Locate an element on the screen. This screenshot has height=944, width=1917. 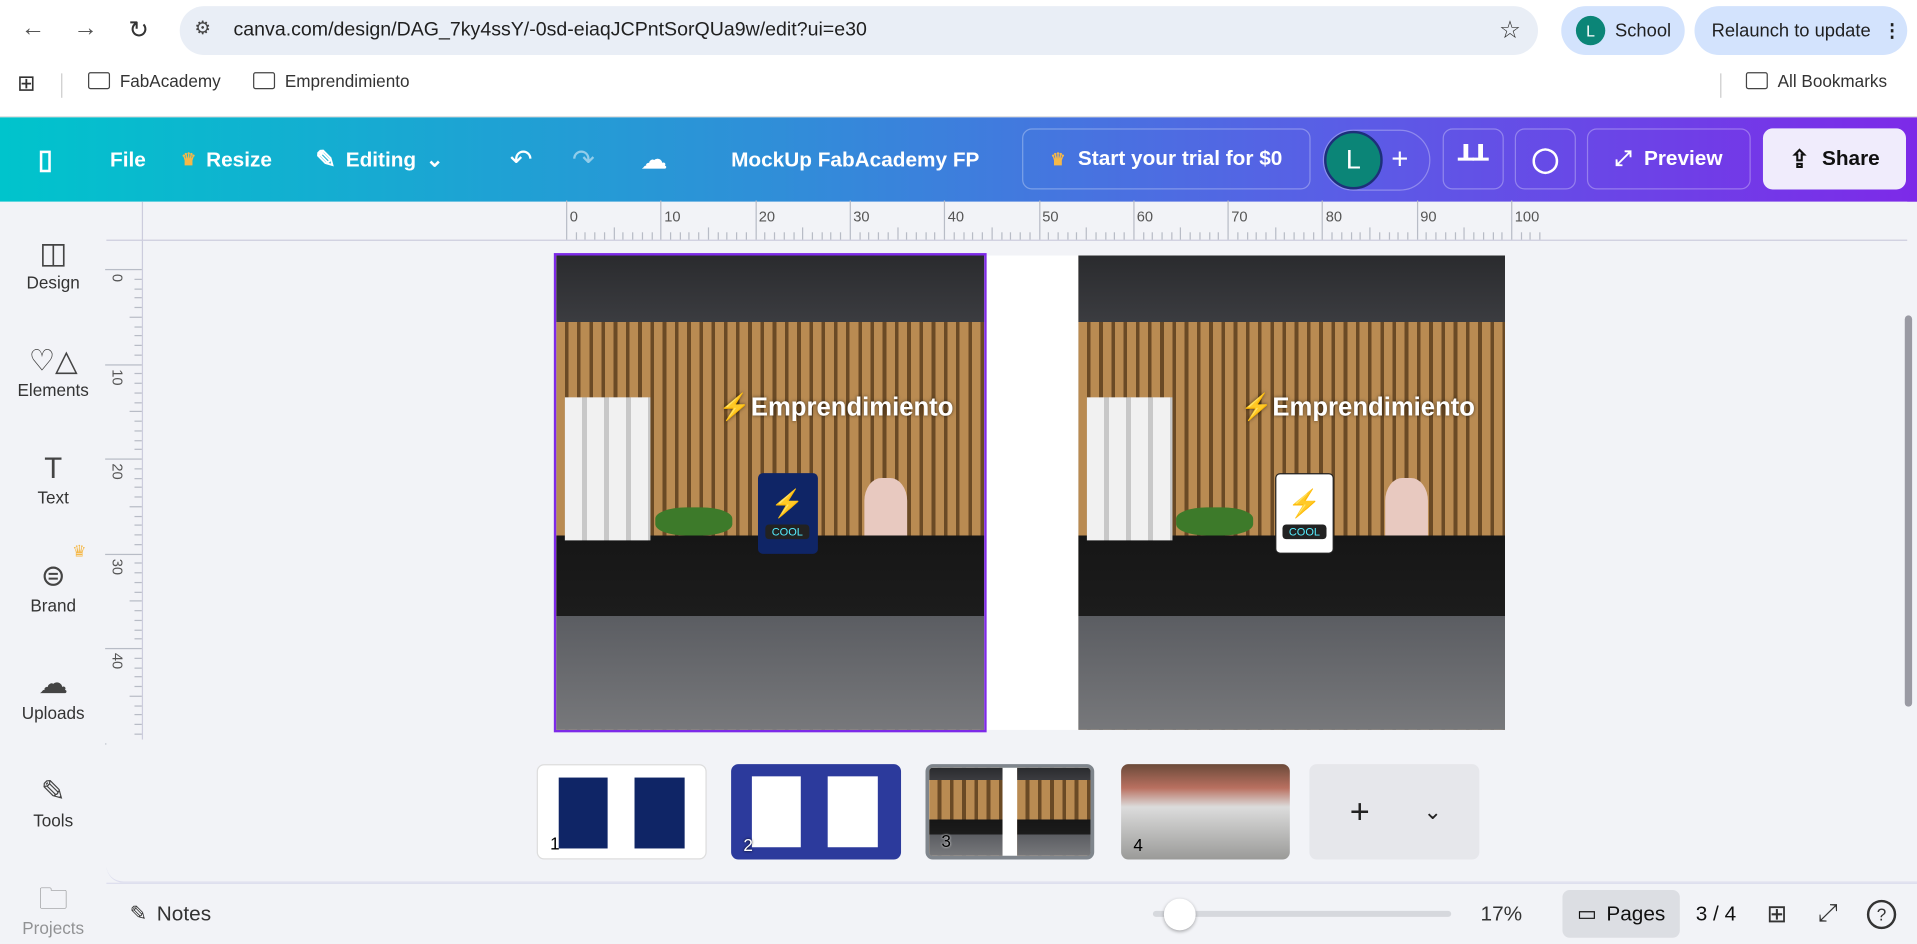
add-page-button: + ⌄ is located at coordinates (1394, 812).